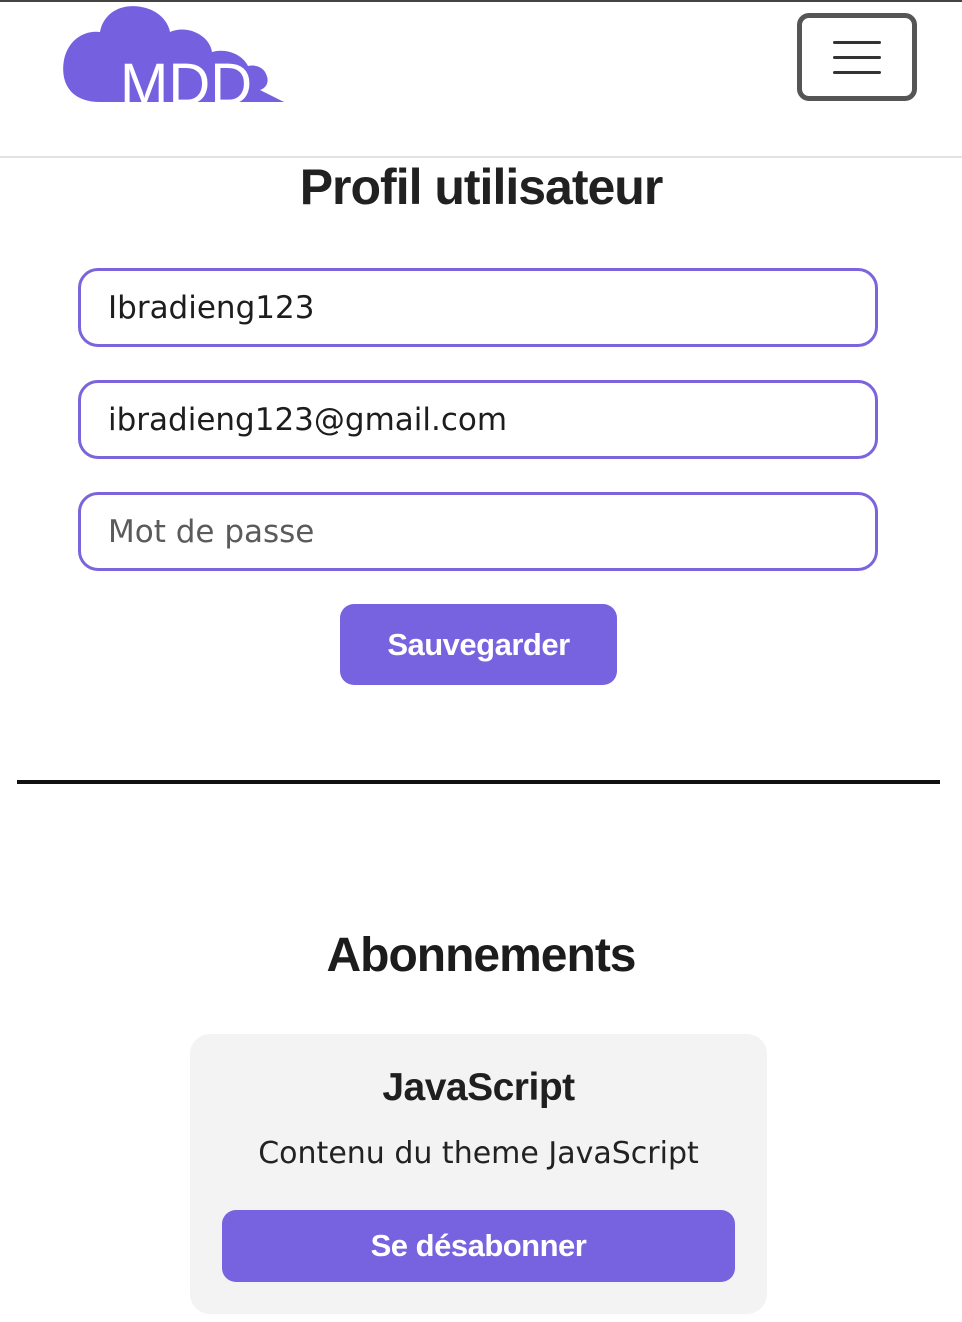  I want to click on password-field, so click(478, 531).